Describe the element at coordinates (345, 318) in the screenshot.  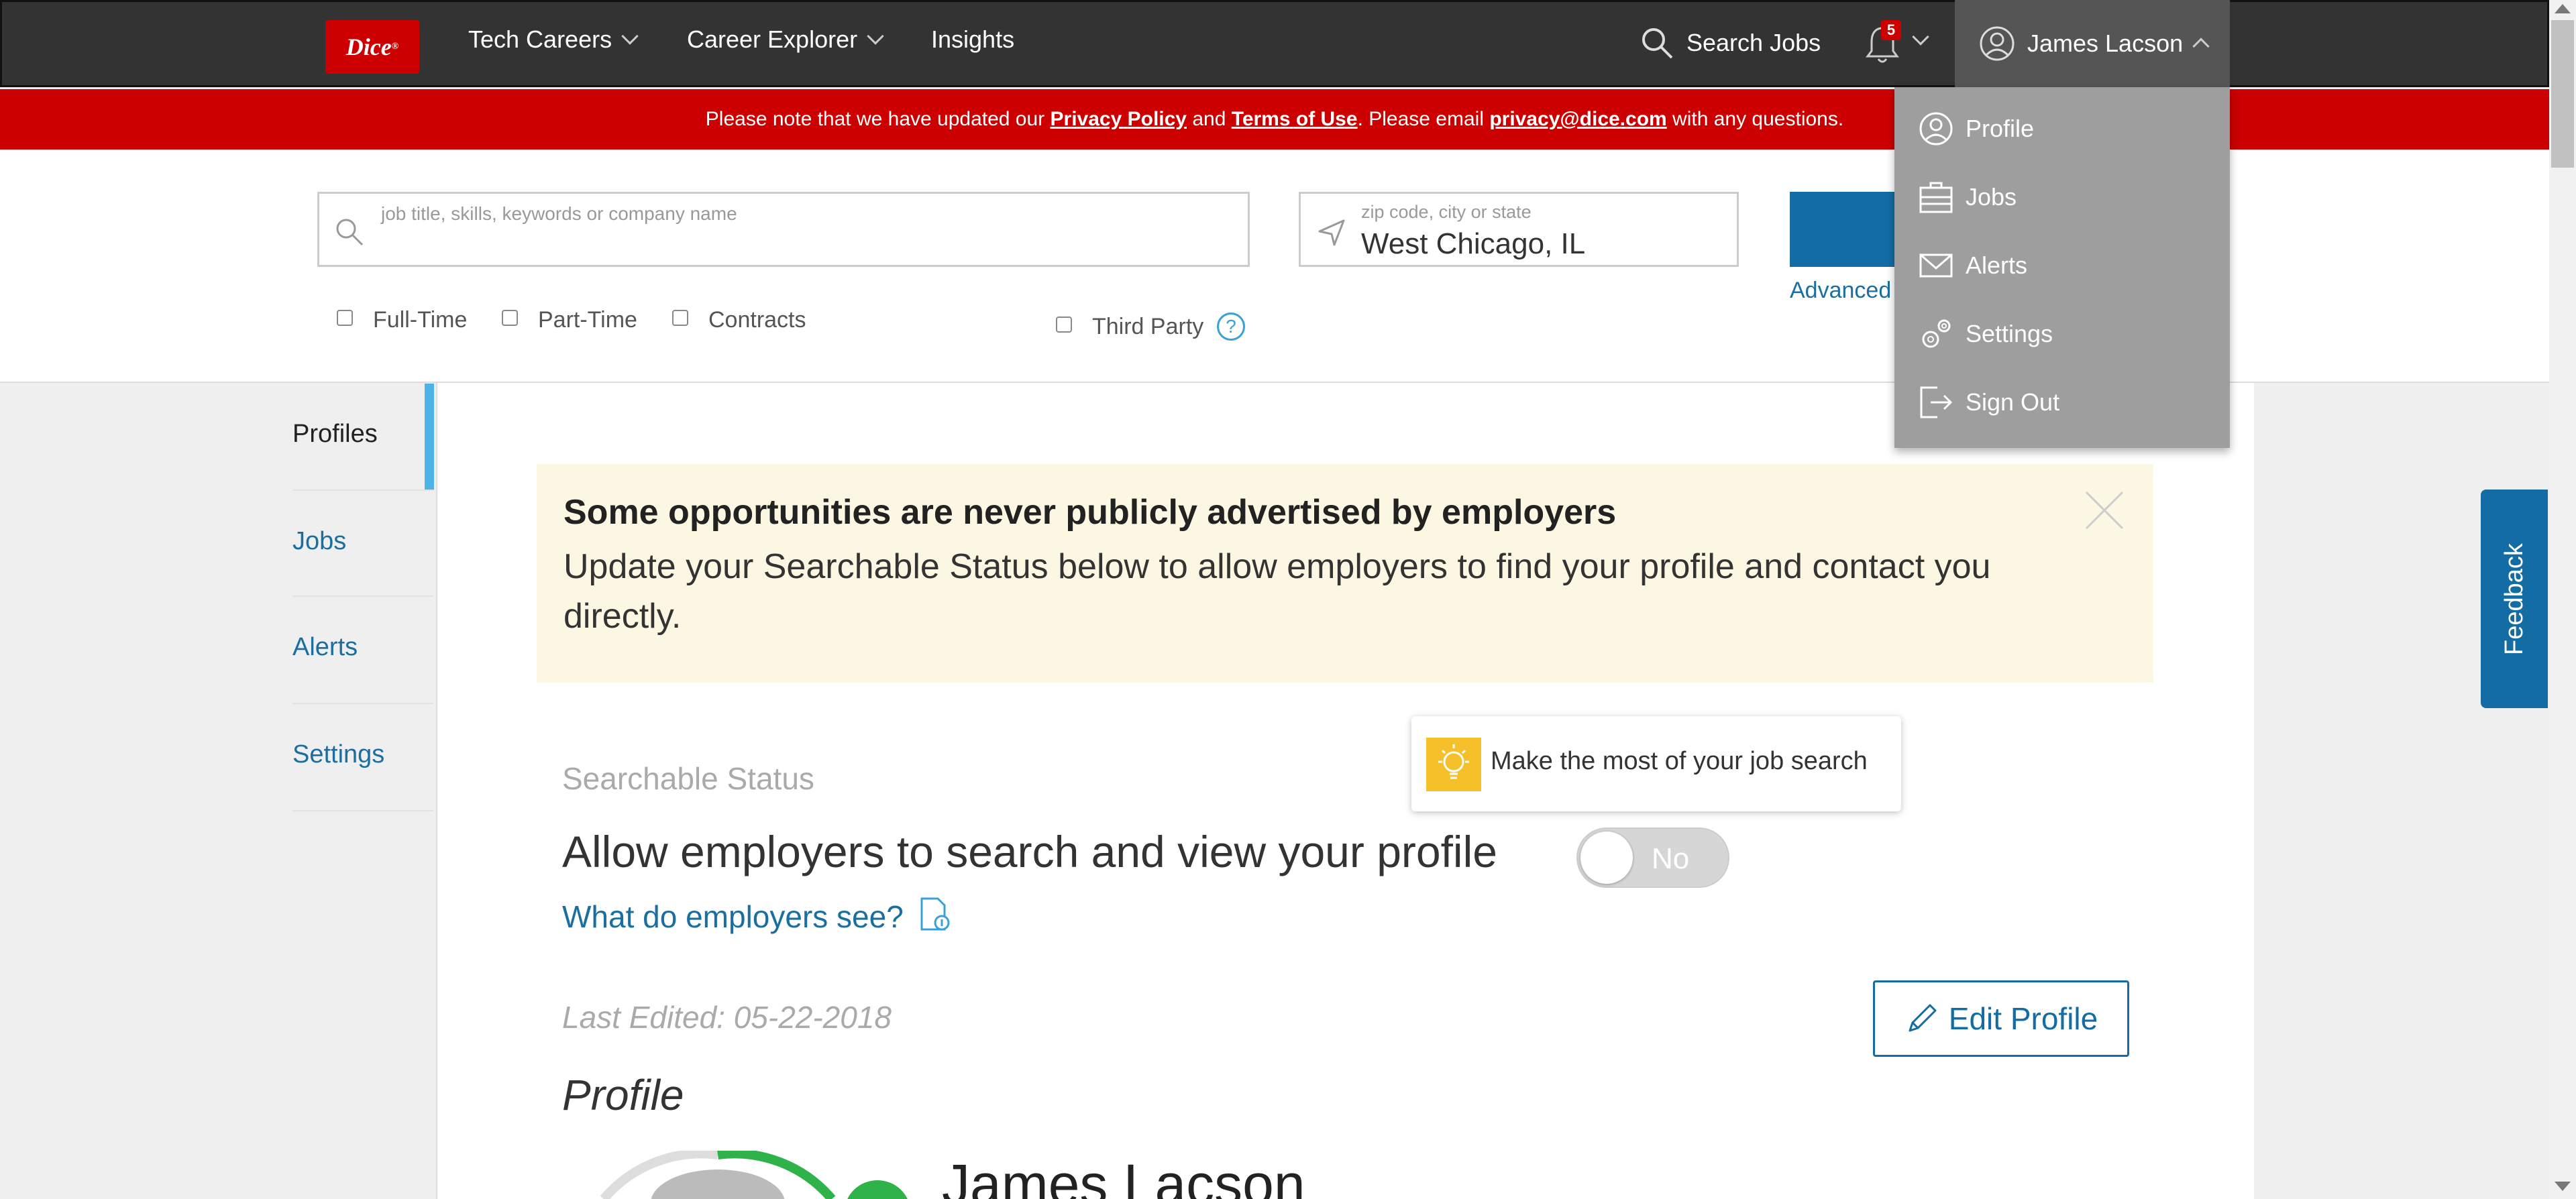
I see `full-time-checkbox` at that location.